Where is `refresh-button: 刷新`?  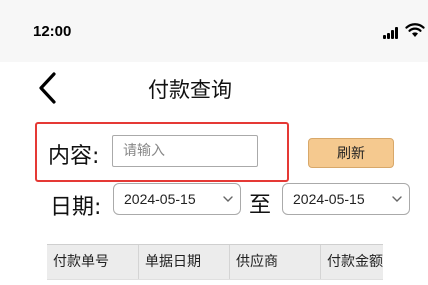 refresh-button: 刷新 is located at coordinates (351, 153).